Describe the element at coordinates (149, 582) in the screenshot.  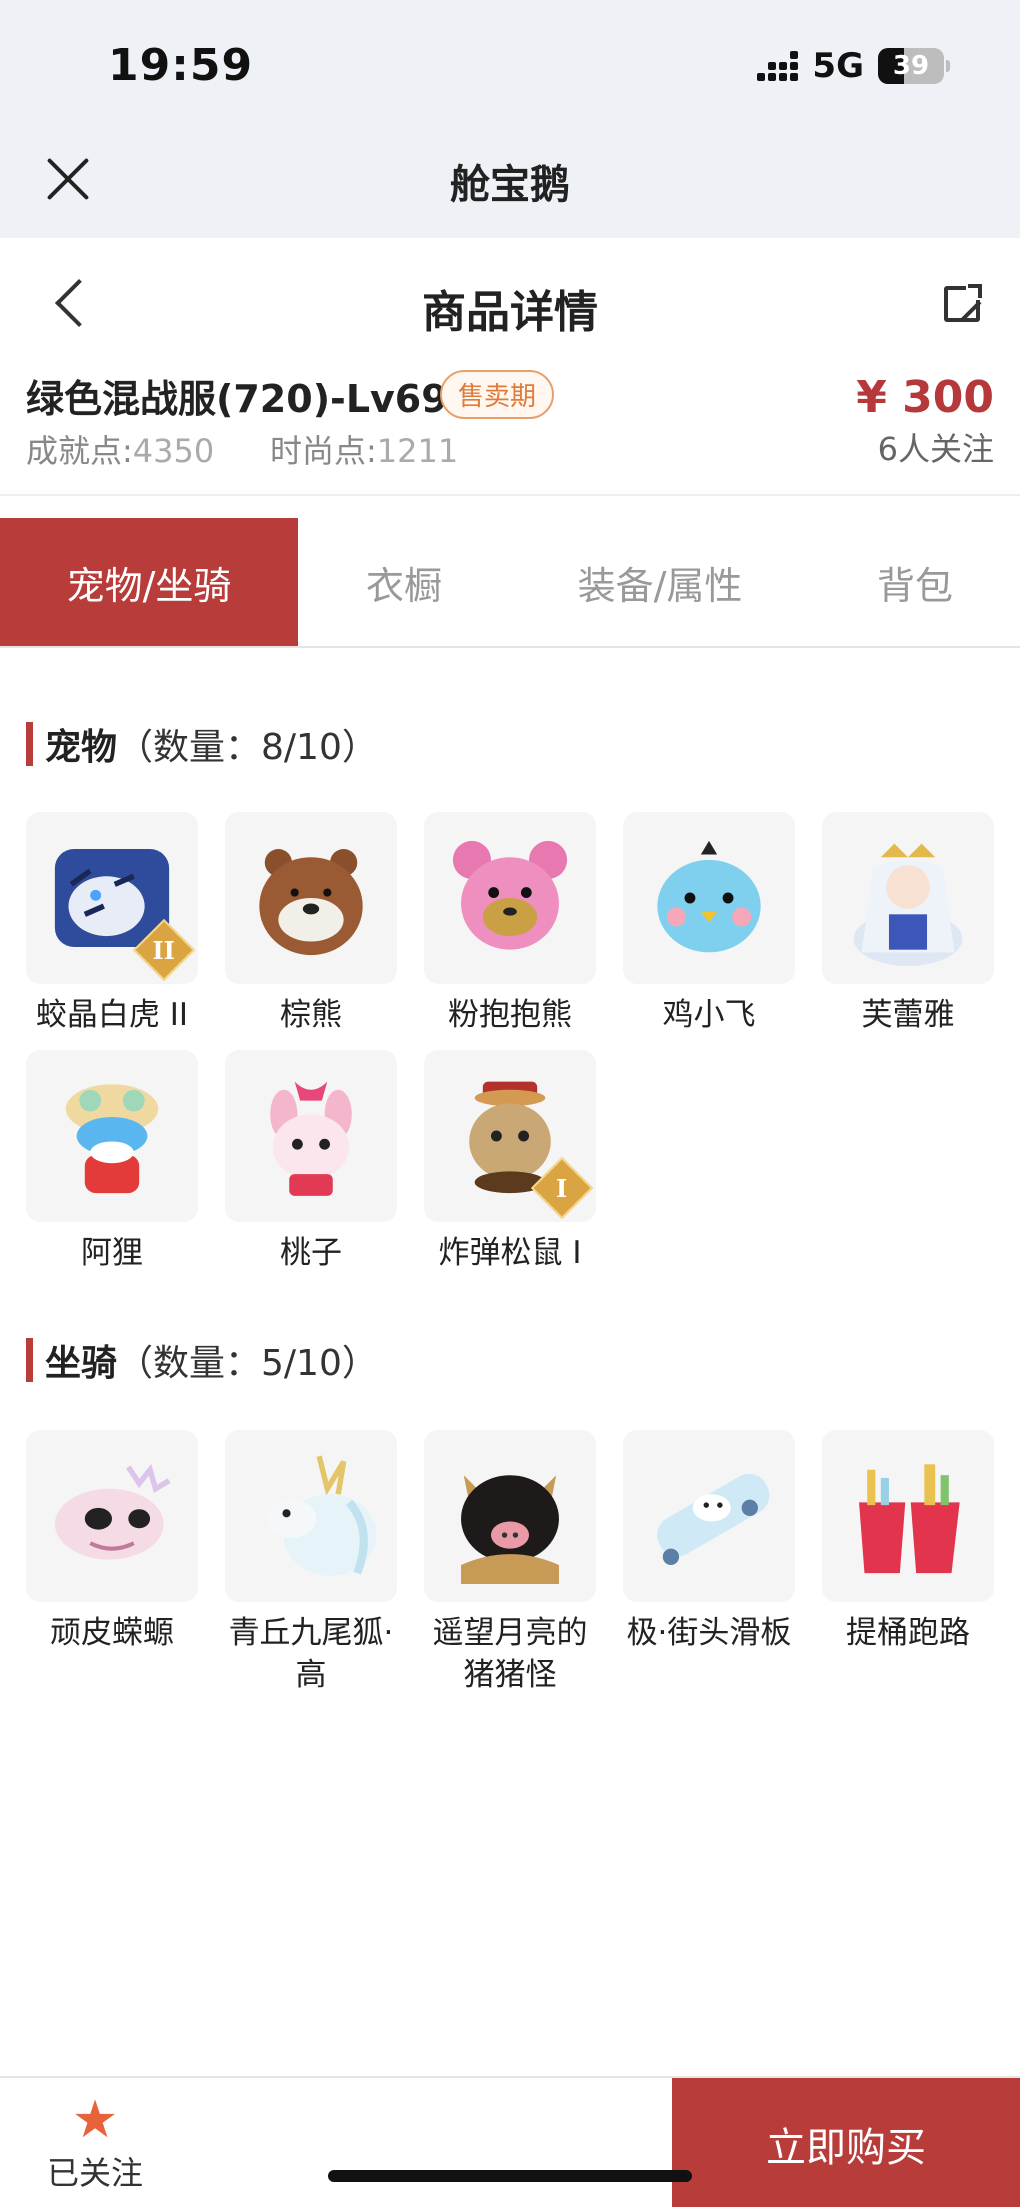
I see `tab-pets-mounts: 宠物/坐骑` at that location.